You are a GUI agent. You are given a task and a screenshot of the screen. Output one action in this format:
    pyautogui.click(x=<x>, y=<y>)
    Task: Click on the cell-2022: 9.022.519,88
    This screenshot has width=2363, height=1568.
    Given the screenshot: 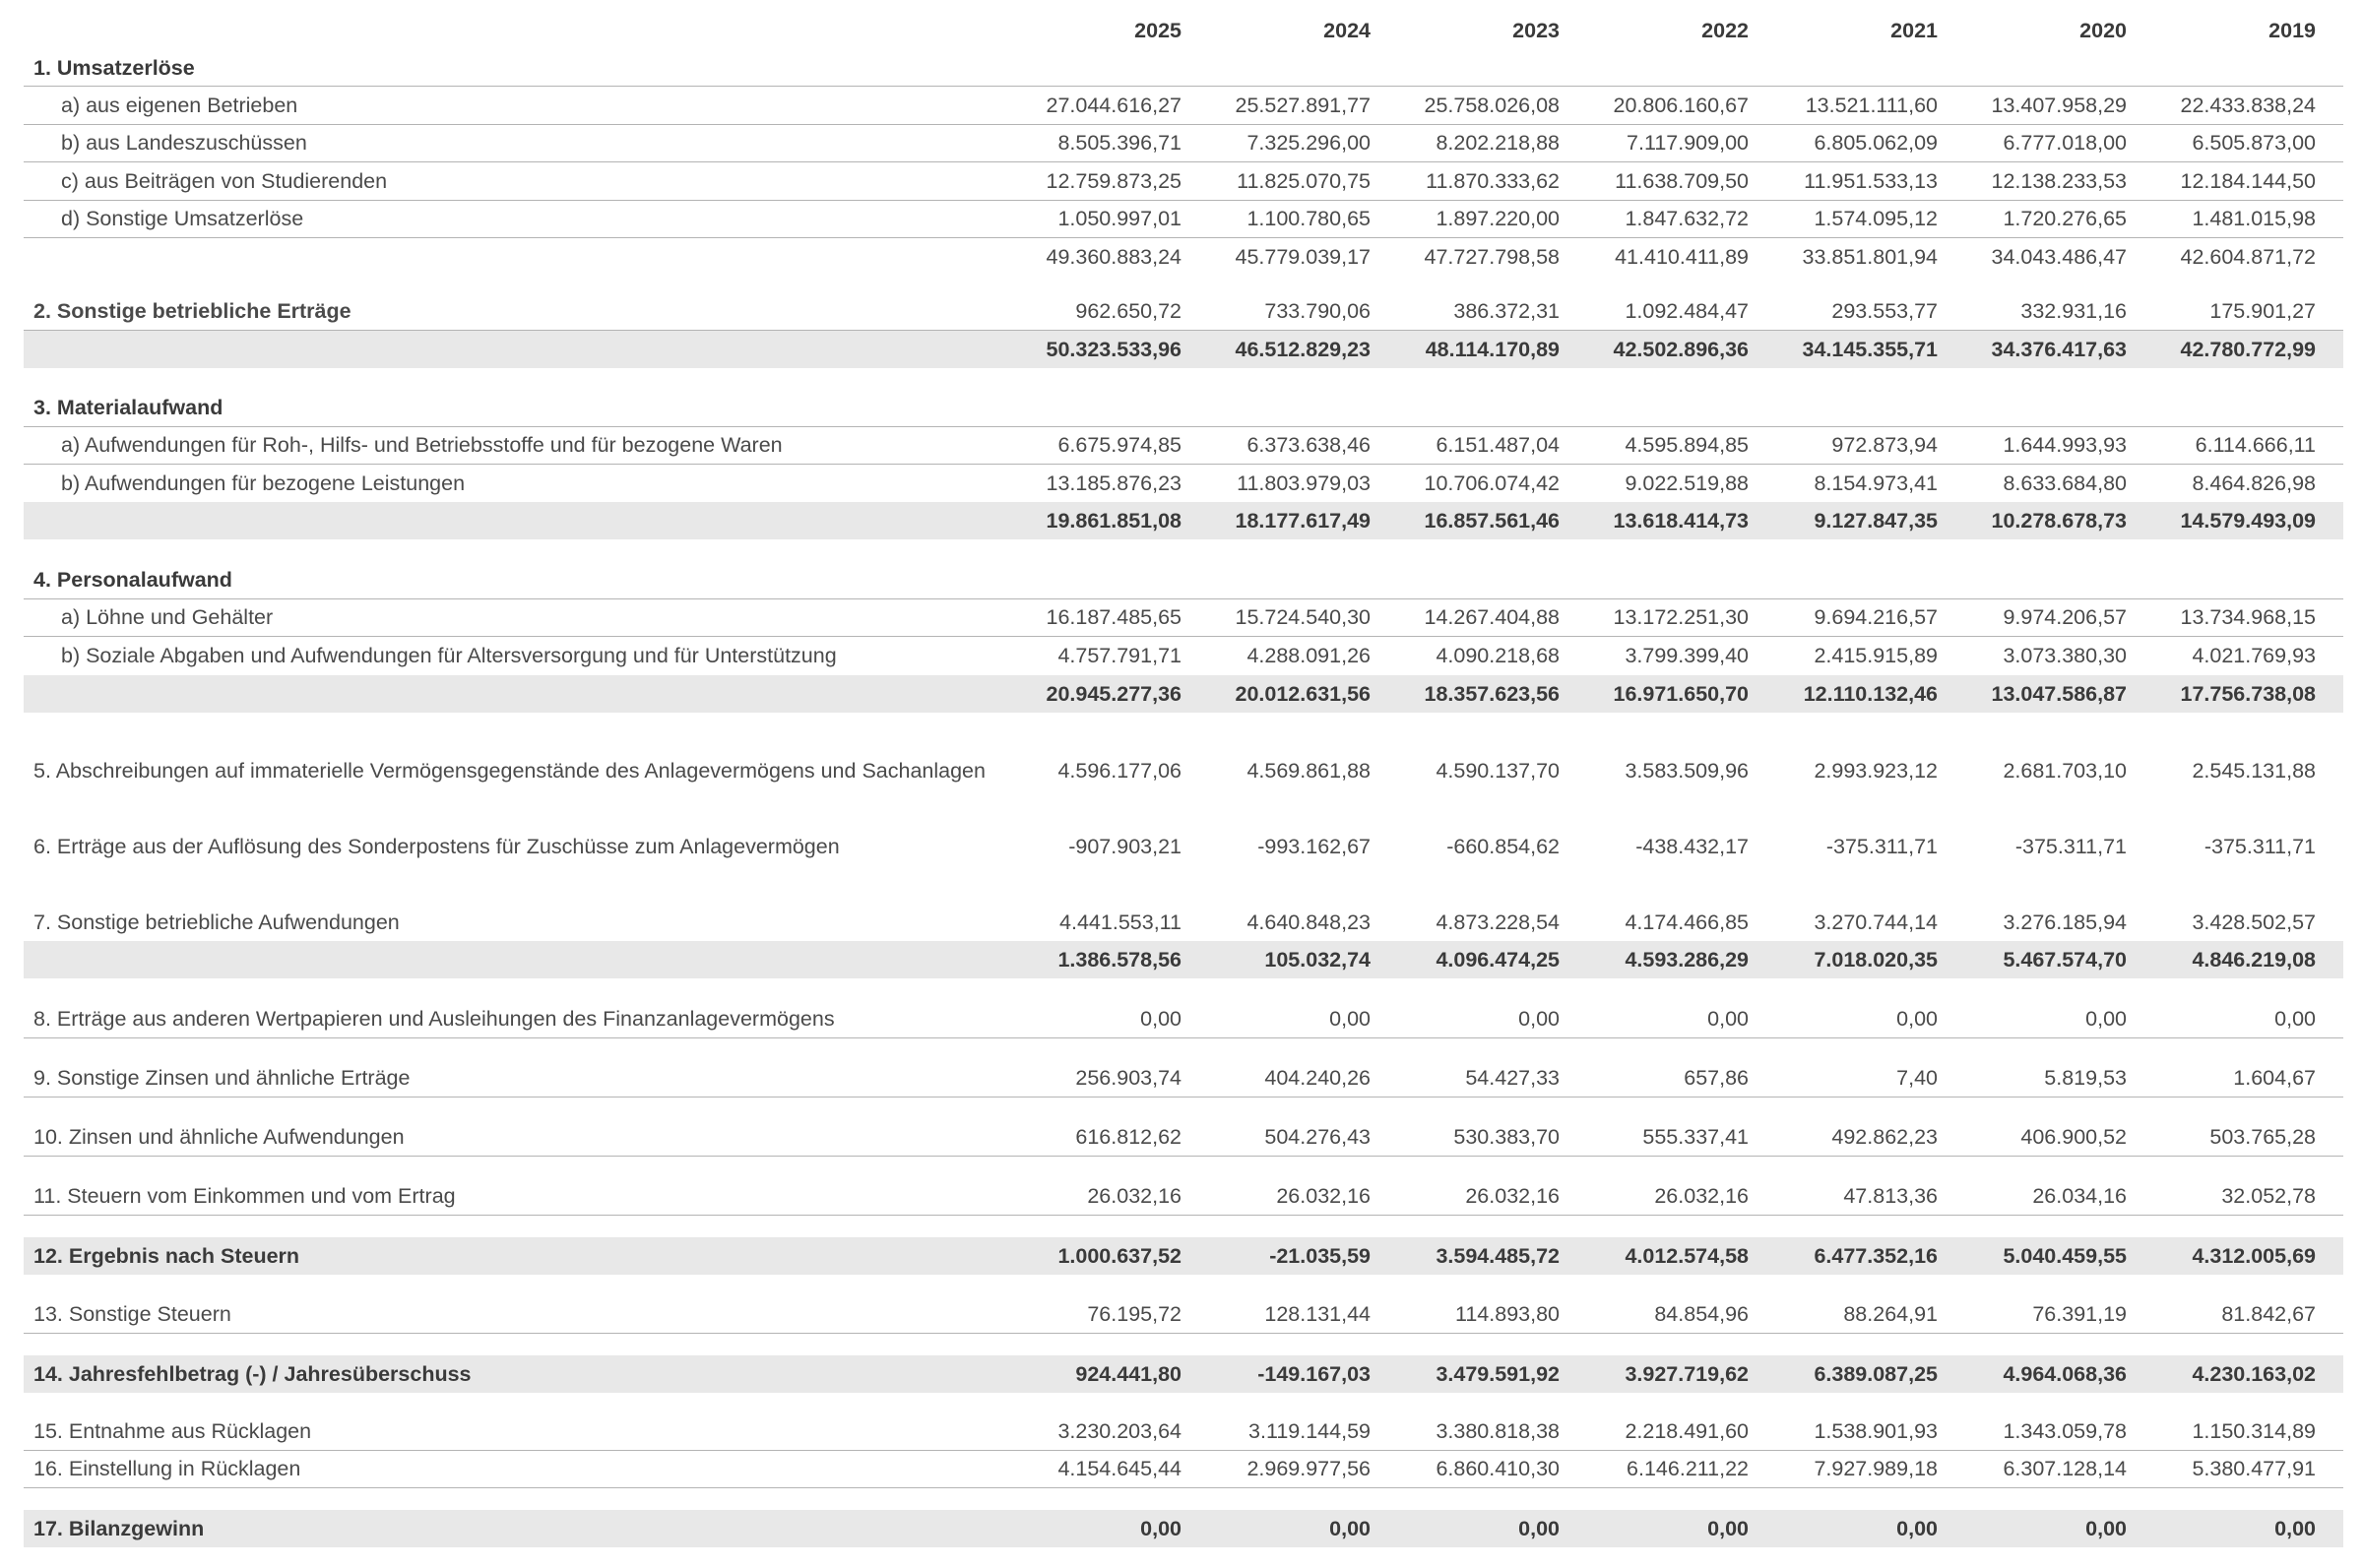 What is the action you would take?
    pyautogui.click(x=1687, y=482)
    